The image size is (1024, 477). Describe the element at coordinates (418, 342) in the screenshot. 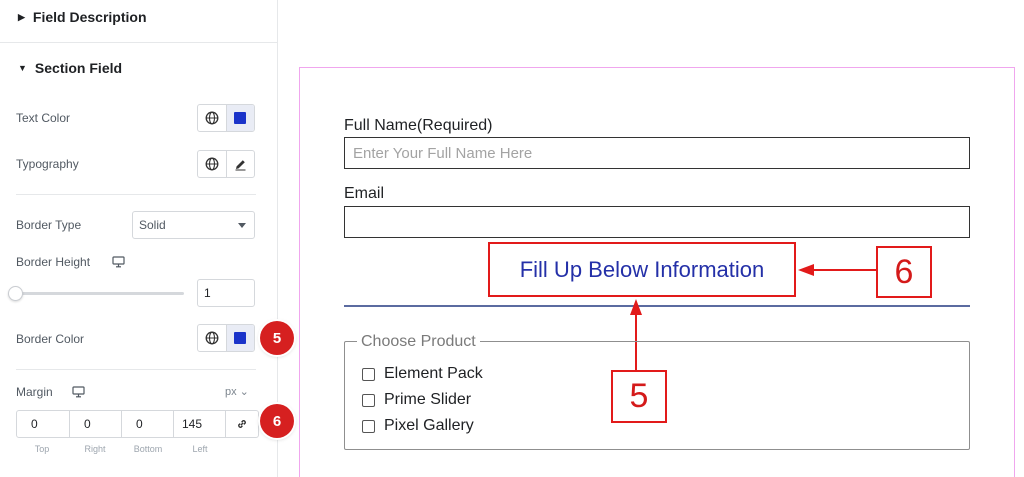

I see `choose-product-legend: Choose Product` at that location.